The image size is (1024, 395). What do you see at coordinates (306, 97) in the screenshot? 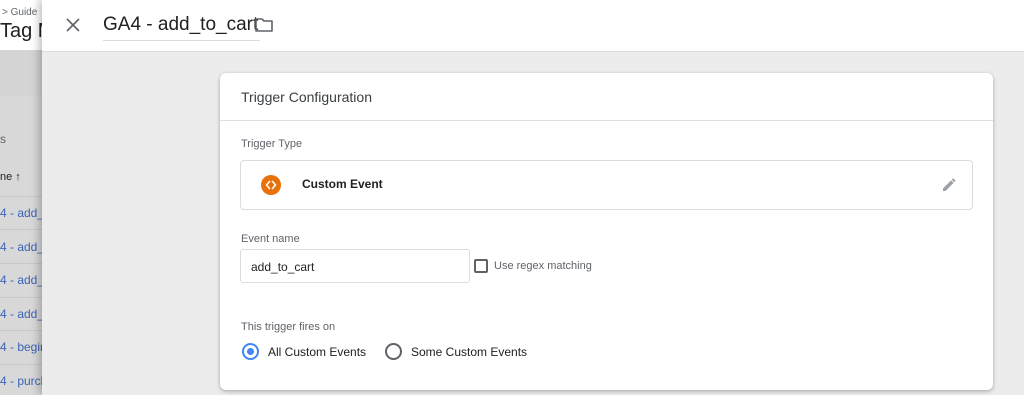
I see `card-title: Trigger Configuration` at bounding box center [306, 97].